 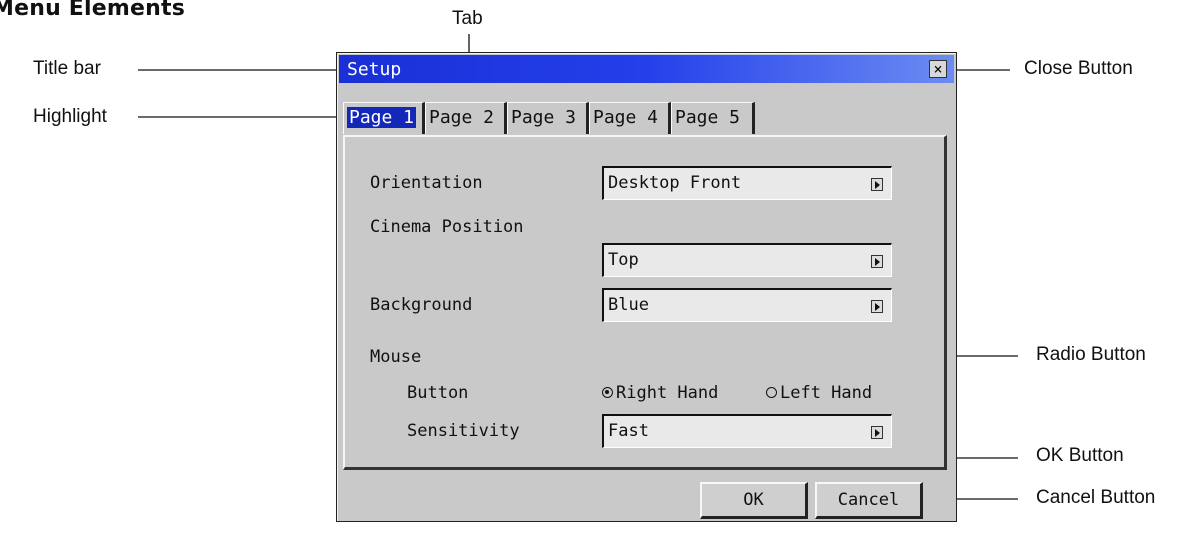 What do you see at coordinates (626, 117) in the screenshot?
I see `tab-label: Page 4` at bounding box center [626, 117].